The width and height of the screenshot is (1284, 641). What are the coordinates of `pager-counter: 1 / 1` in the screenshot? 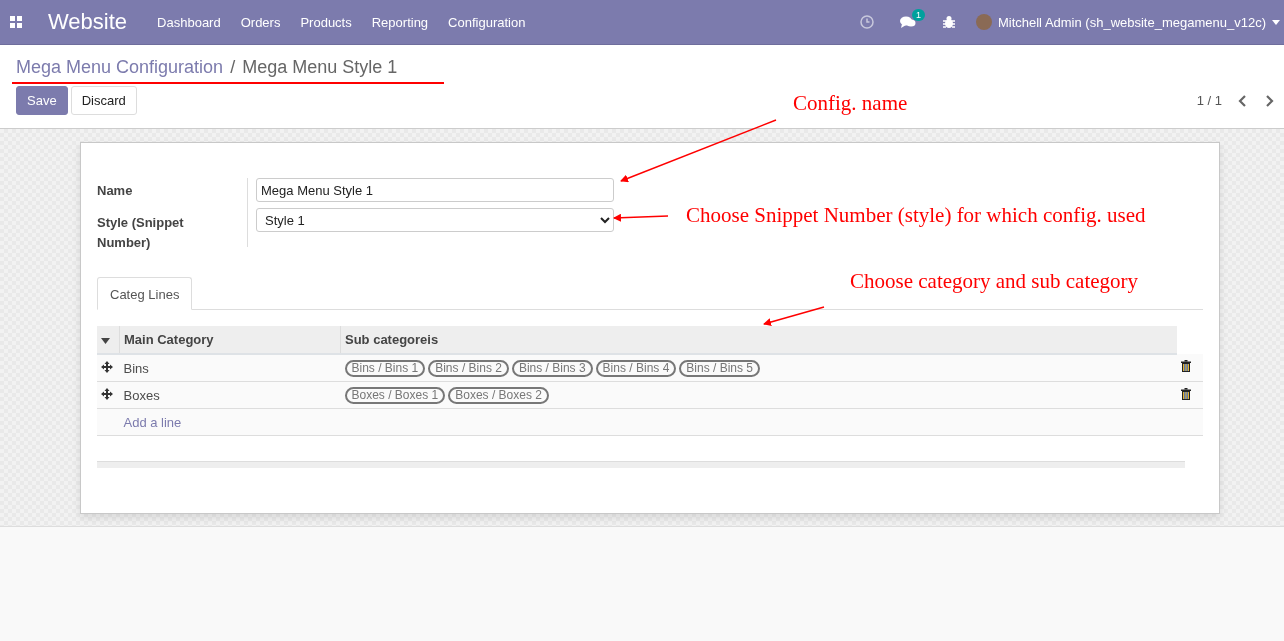 It's located at (1209, 100).